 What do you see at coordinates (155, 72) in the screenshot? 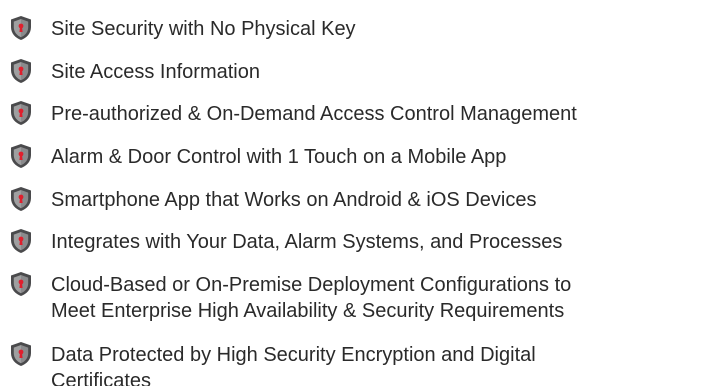
I see `feature-line: Site Access Information` at bounding box center [155, 72].